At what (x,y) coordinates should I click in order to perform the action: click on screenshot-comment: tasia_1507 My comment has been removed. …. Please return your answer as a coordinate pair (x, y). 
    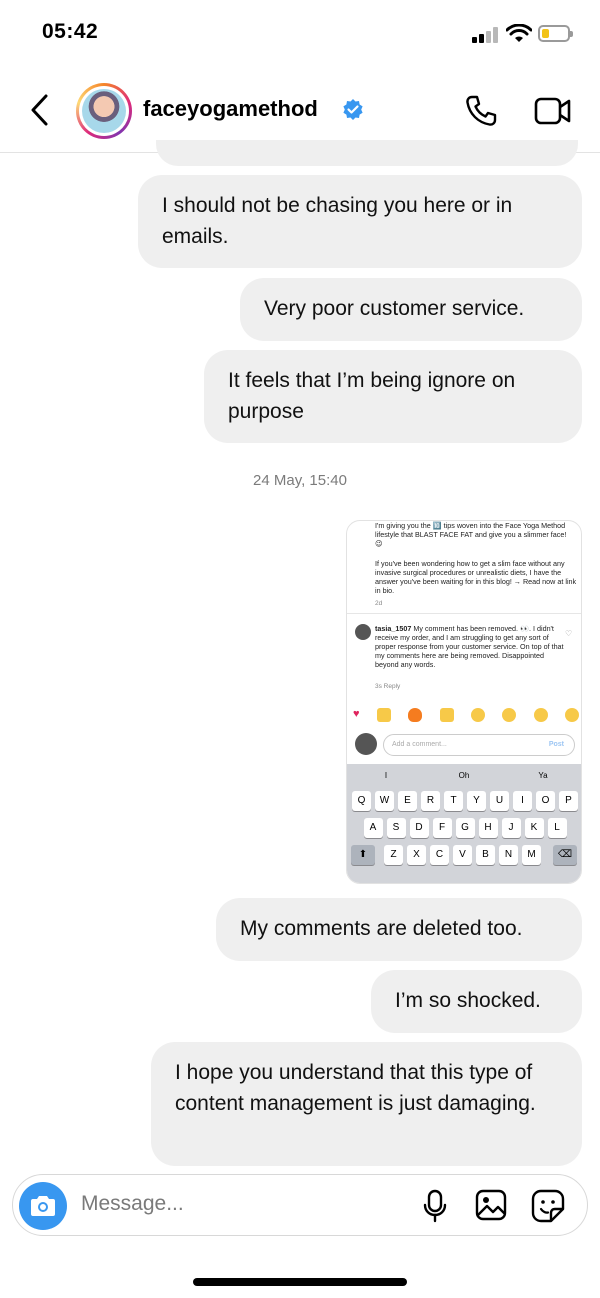
    Looking at the image, I should click on (470, 646).